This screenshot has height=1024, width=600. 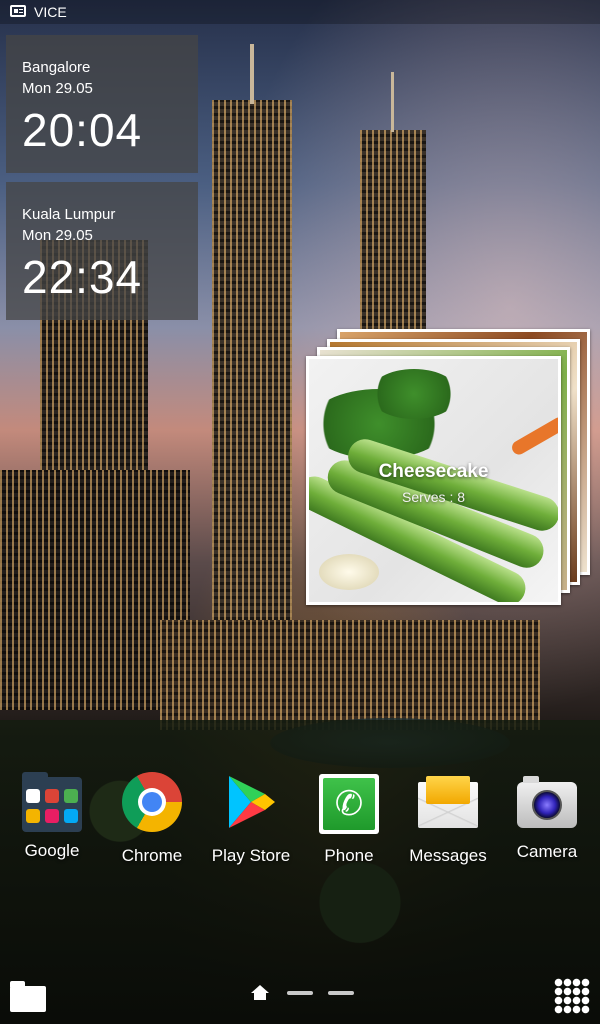 What do you see at coordinates (260, 993) in the screenshot?
I see `home-page-indicator-icon` at bounding box center [260, 993].